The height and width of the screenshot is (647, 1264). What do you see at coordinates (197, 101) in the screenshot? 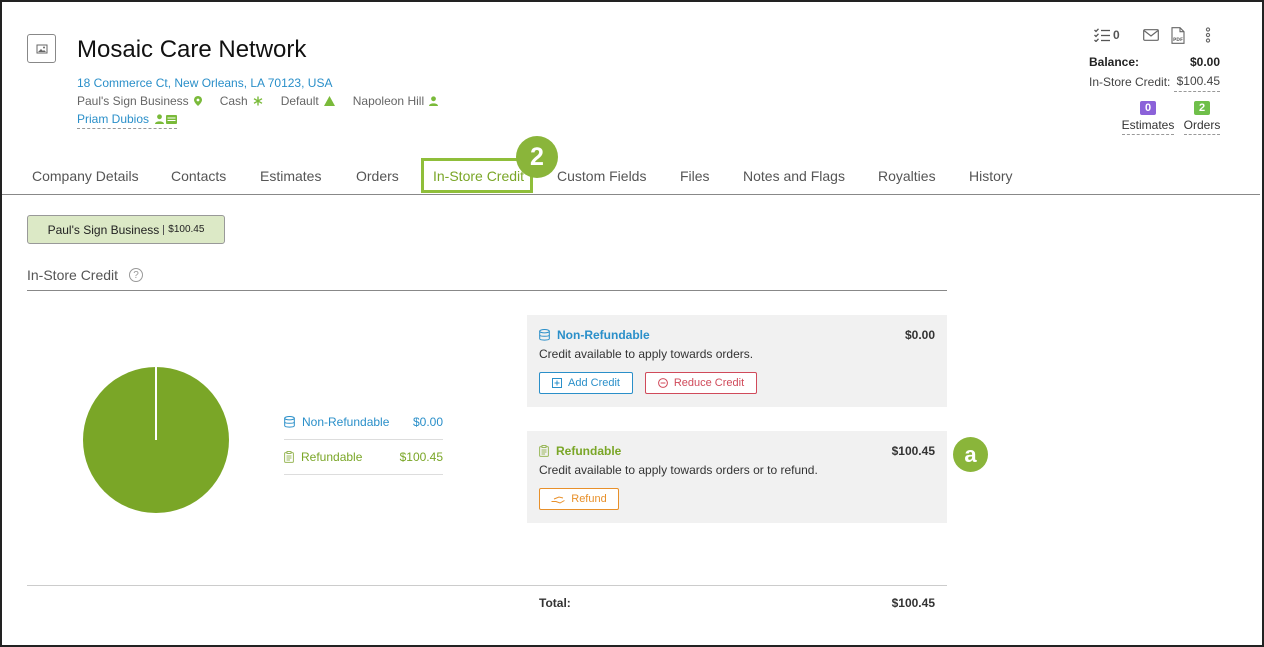
I see `location-pin-icon` at bounding box center [197, 101].